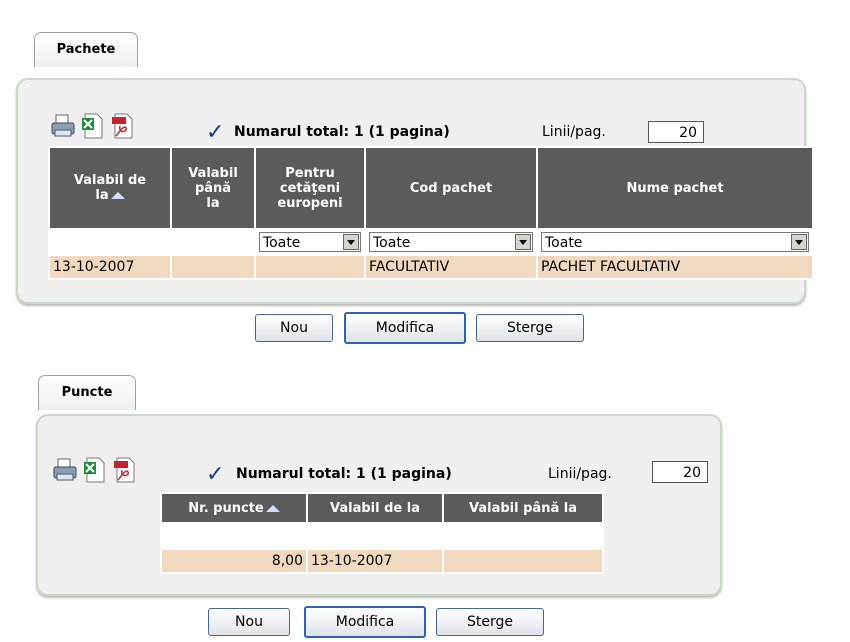 This screenshot has height=642, width=850. What do you see at coordinates (574, 132) in the screenshot?
I see `pachete-lines-per-page-label: Linii/pag.` at bounding box center [574, 132].